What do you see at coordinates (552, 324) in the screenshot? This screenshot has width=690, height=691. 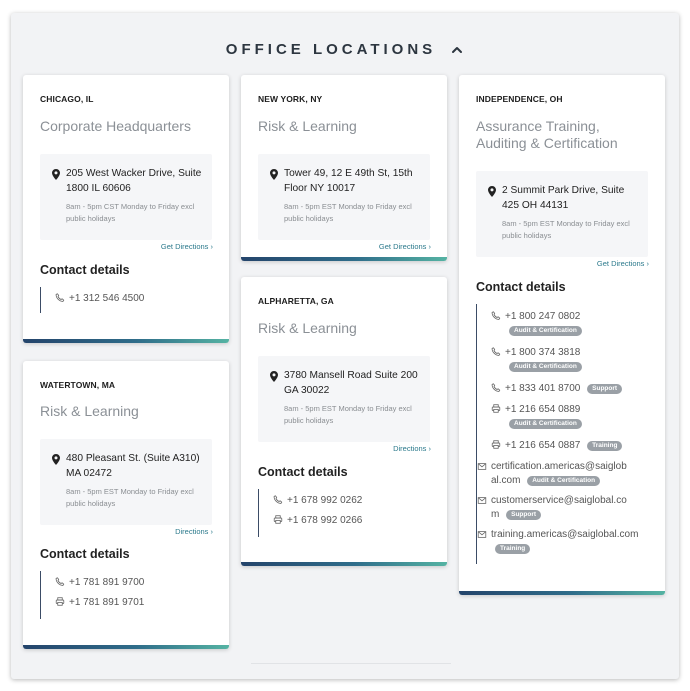 I see `contact-row: +1 800 247 0802 Audit & Certification` at bounding box center [552, 324].